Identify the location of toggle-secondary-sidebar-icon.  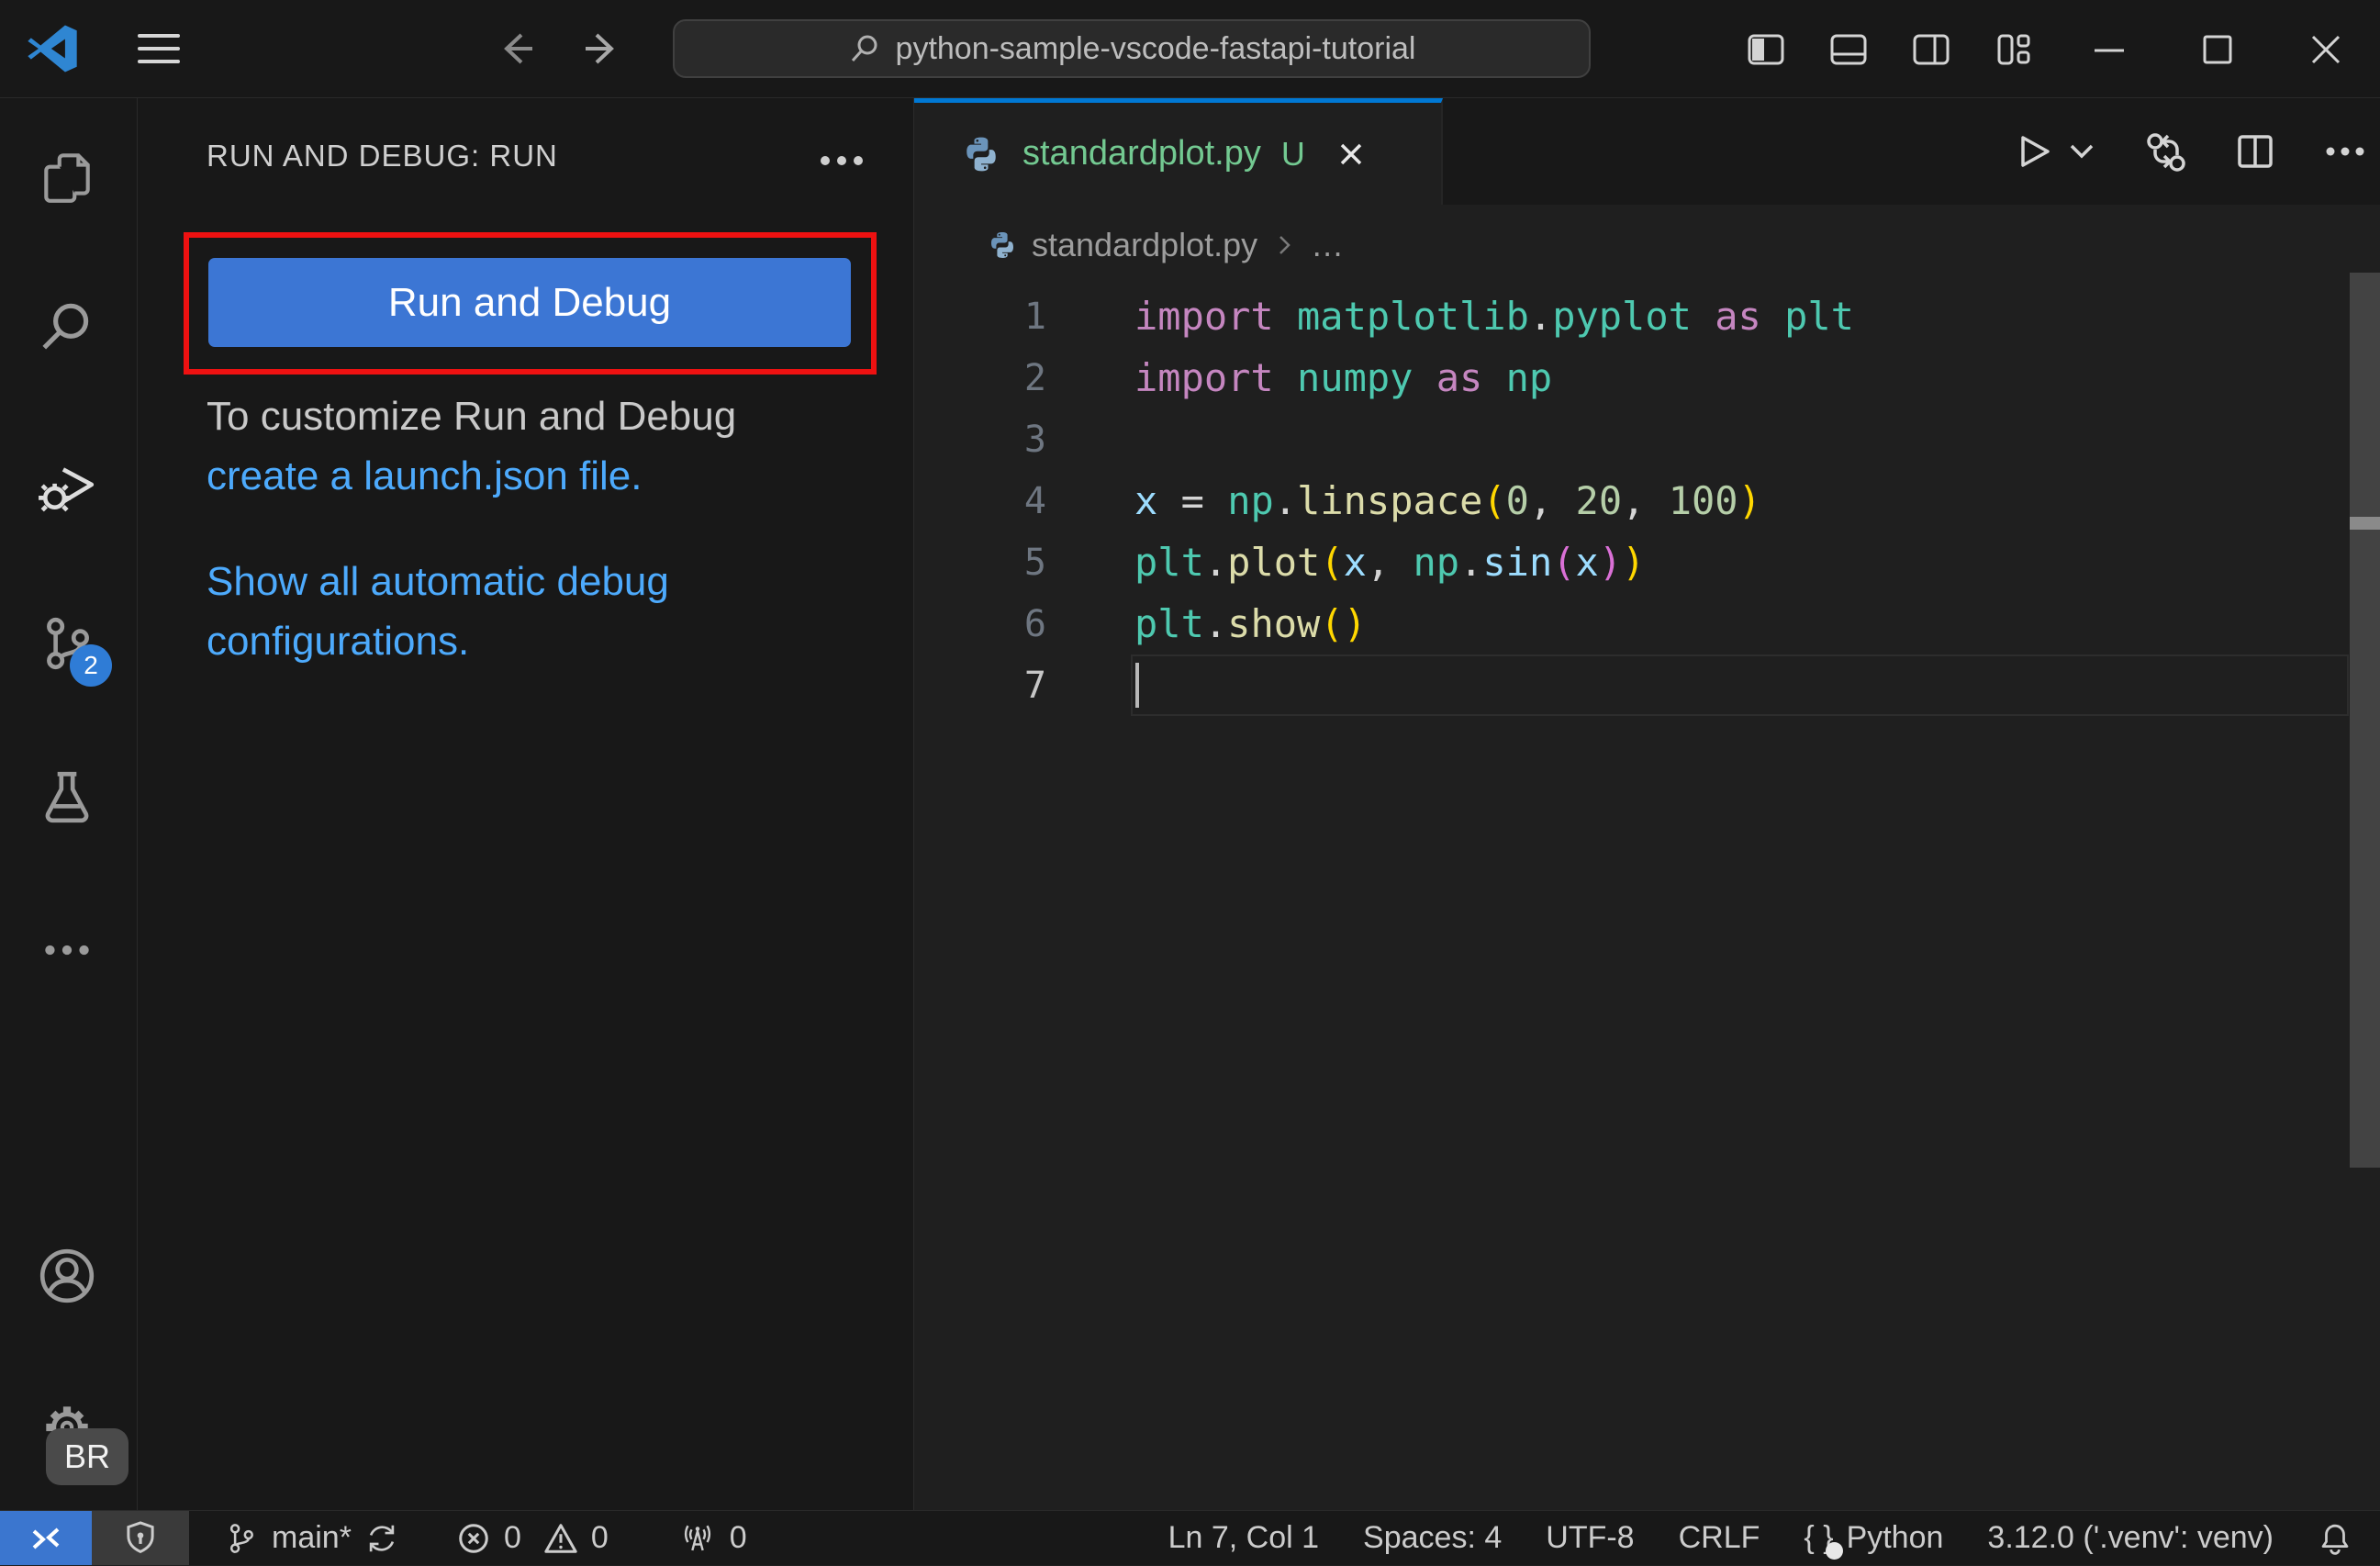
(1931, 49).